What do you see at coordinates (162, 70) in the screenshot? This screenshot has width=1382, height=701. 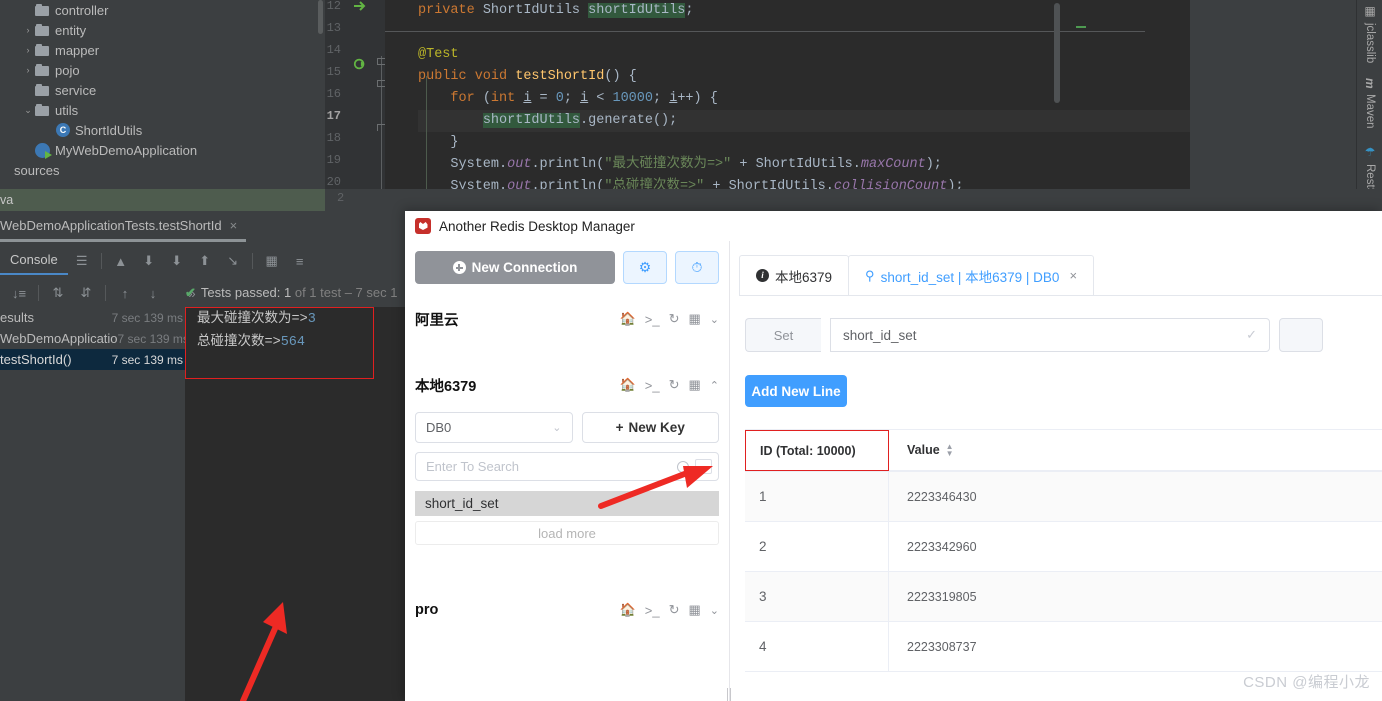 I see `project-tree-item: › pojo` at bounding box center [162, 70].